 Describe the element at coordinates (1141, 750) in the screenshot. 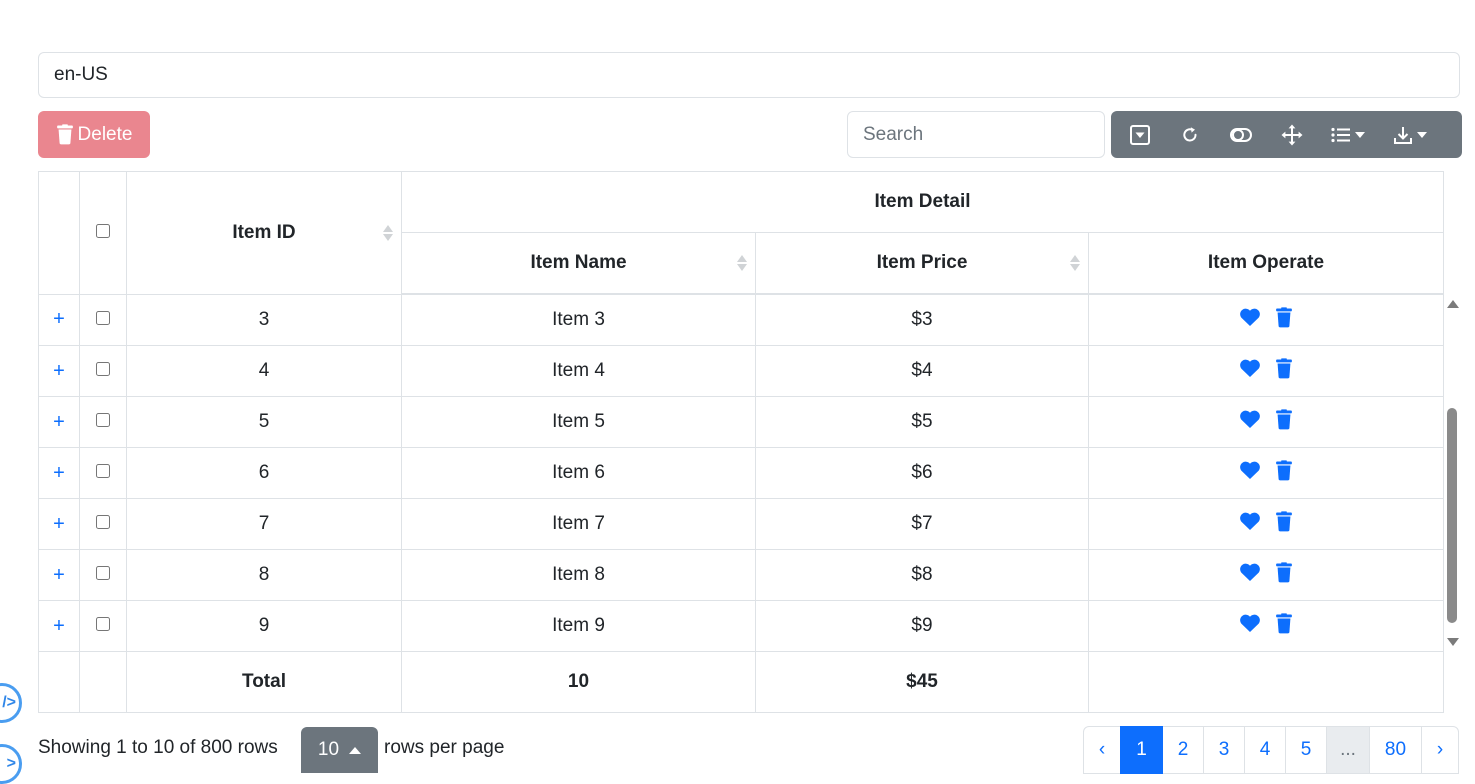

I see `page-button-1: 1` at that location.